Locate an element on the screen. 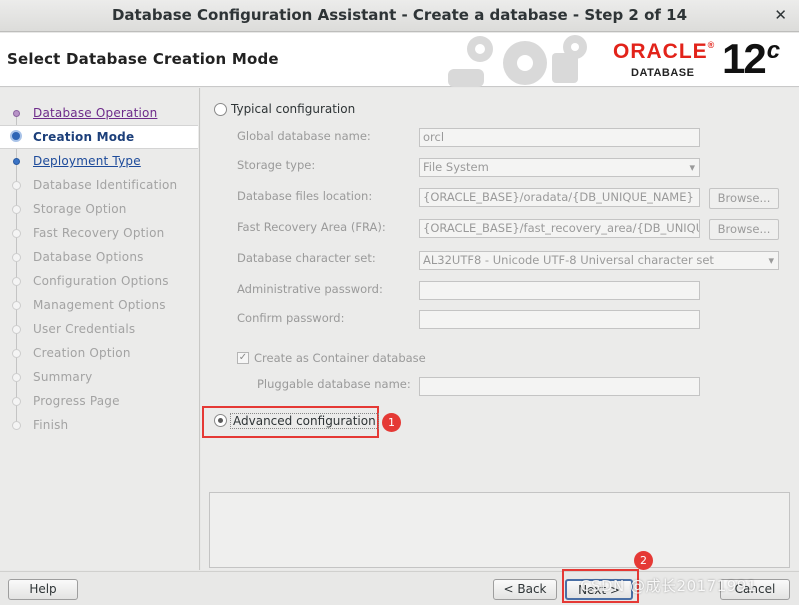 This screenshot has width=799, height=605. oracle-database-label: DATABASE is located at coordinates (663, 73).